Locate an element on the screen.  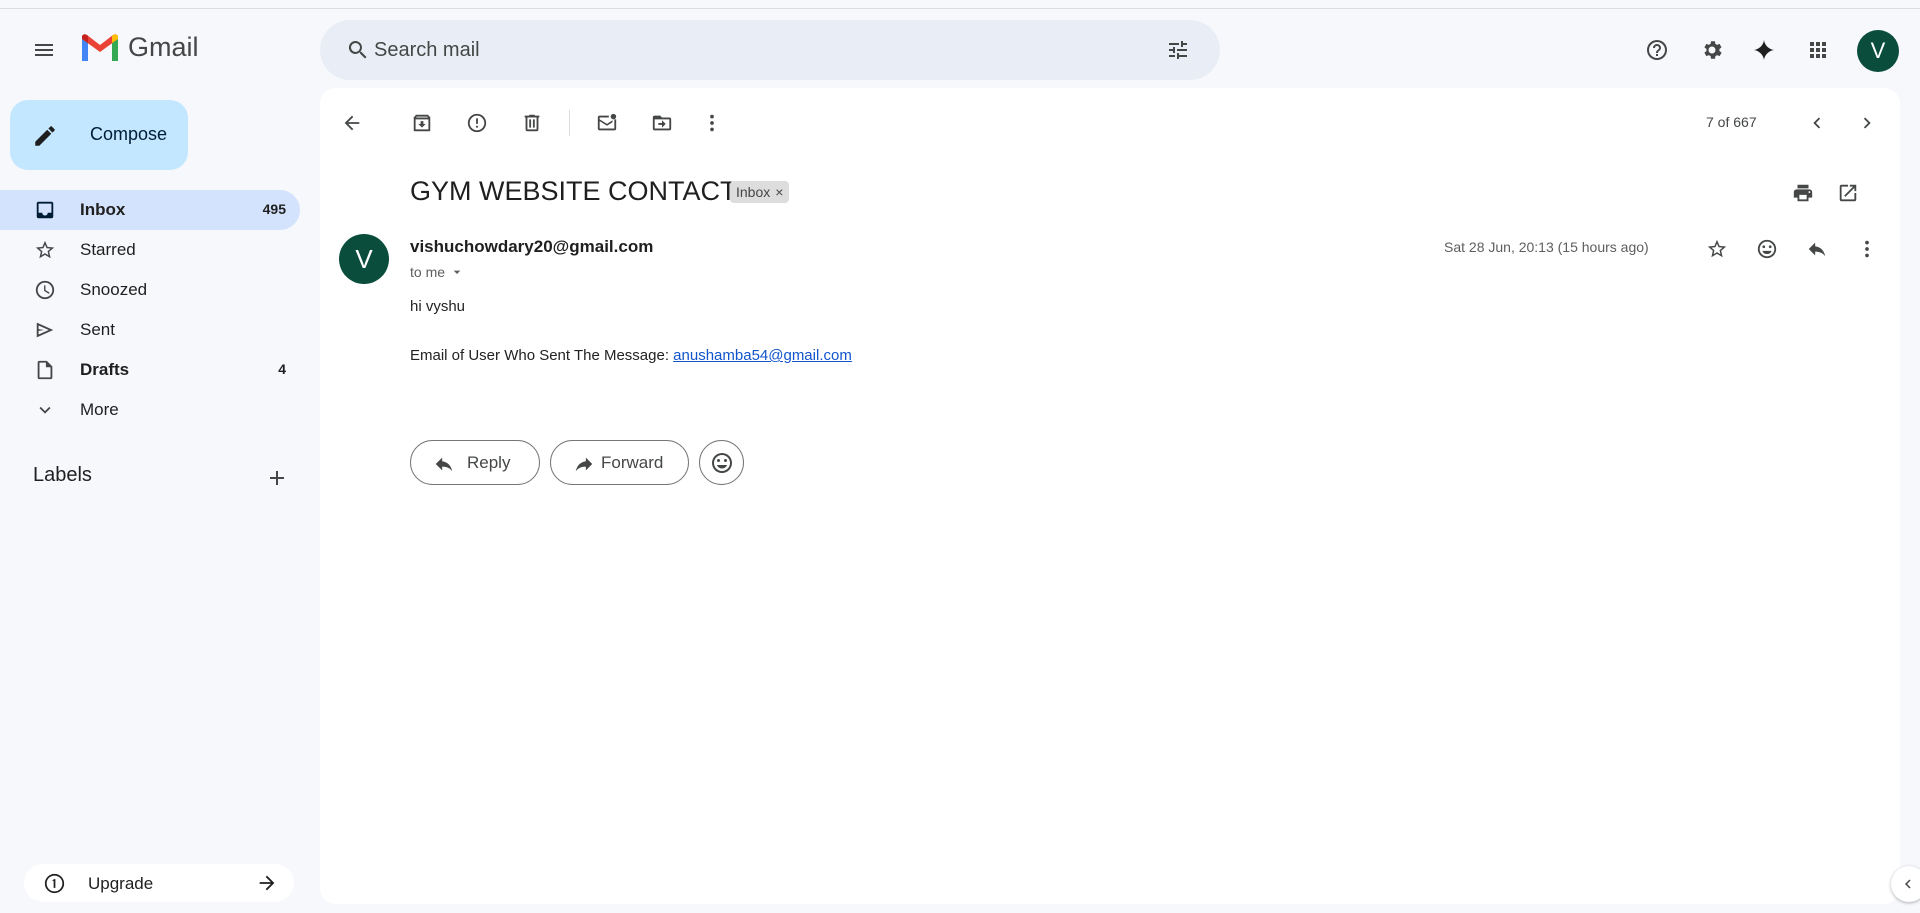
arrow-back-icon is located at coordinates (352, 123).